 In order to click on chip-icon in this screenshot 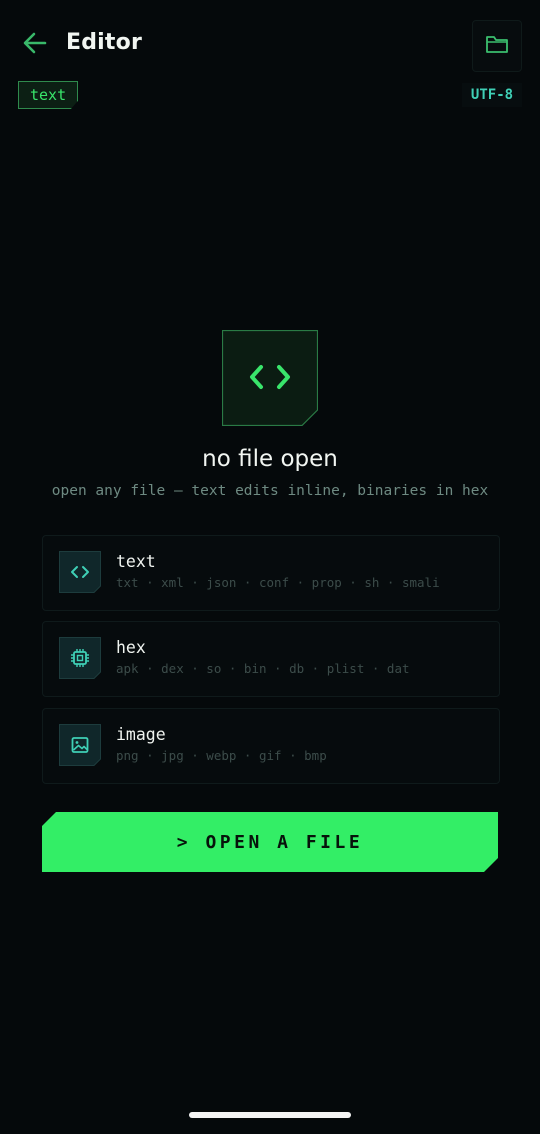, I will do `click(80, 658)`.